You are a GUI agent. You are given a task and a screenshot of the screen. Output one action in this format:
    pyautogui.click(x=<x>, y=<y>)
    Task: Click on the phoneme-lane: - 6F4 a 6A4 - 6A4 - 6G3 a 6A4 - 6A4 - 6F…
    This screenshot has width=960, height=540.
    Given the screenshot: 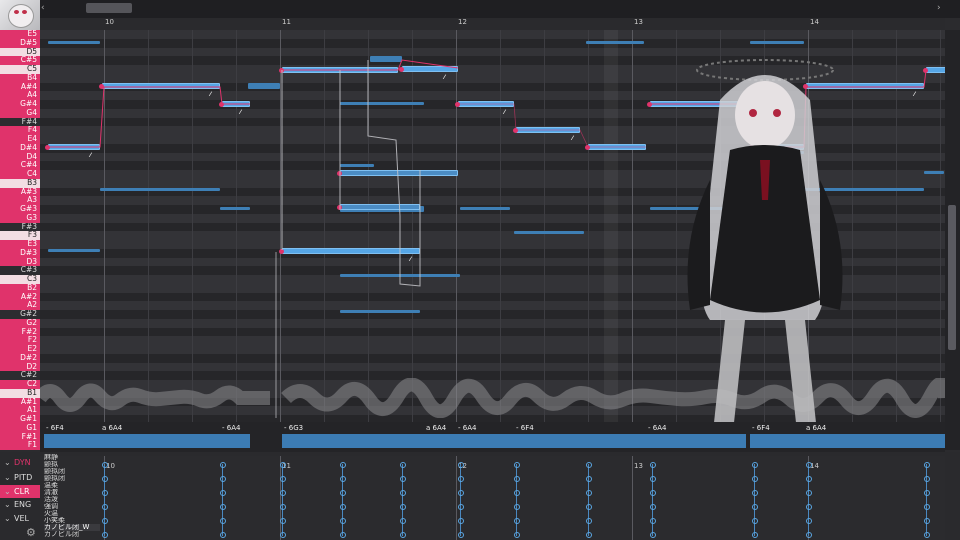 What is the action you would take?
    pyautogui.click(x=492, y=437)
    